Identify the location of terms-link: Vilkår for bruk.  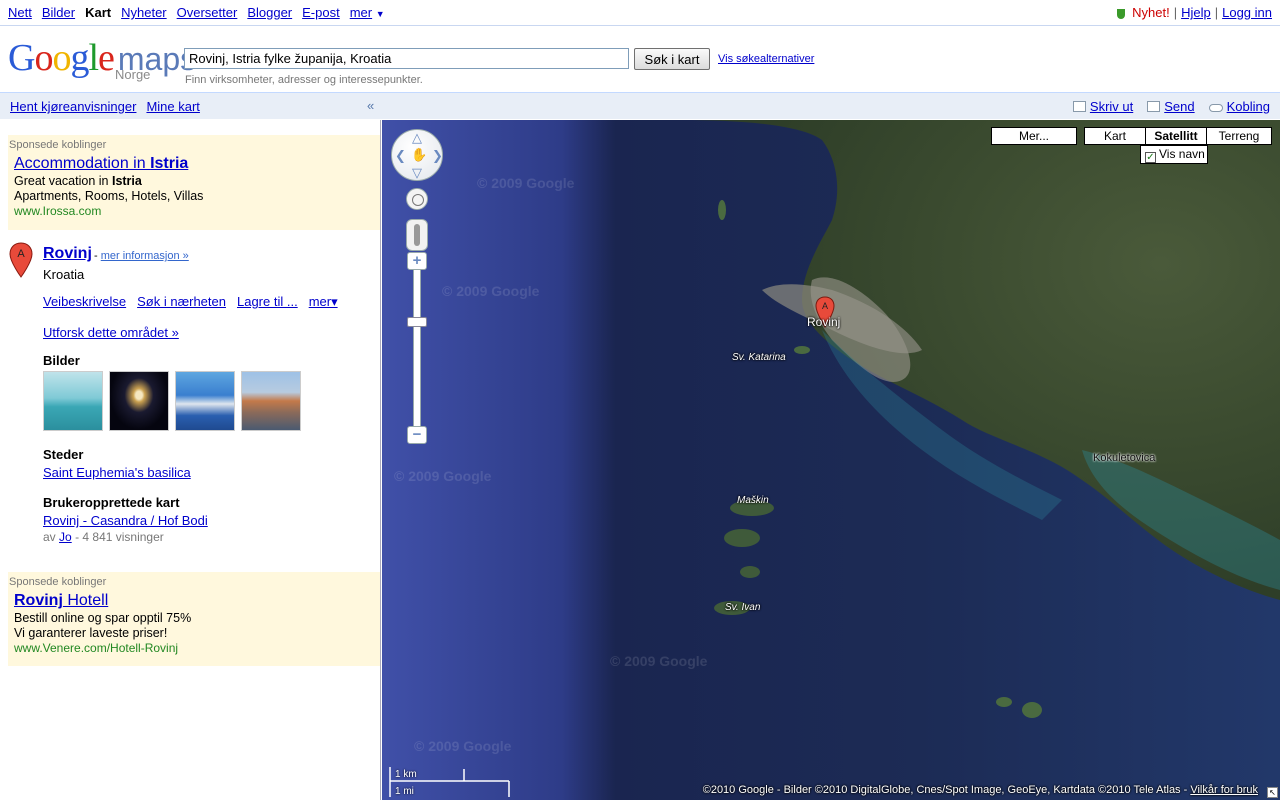
(1224, 790).